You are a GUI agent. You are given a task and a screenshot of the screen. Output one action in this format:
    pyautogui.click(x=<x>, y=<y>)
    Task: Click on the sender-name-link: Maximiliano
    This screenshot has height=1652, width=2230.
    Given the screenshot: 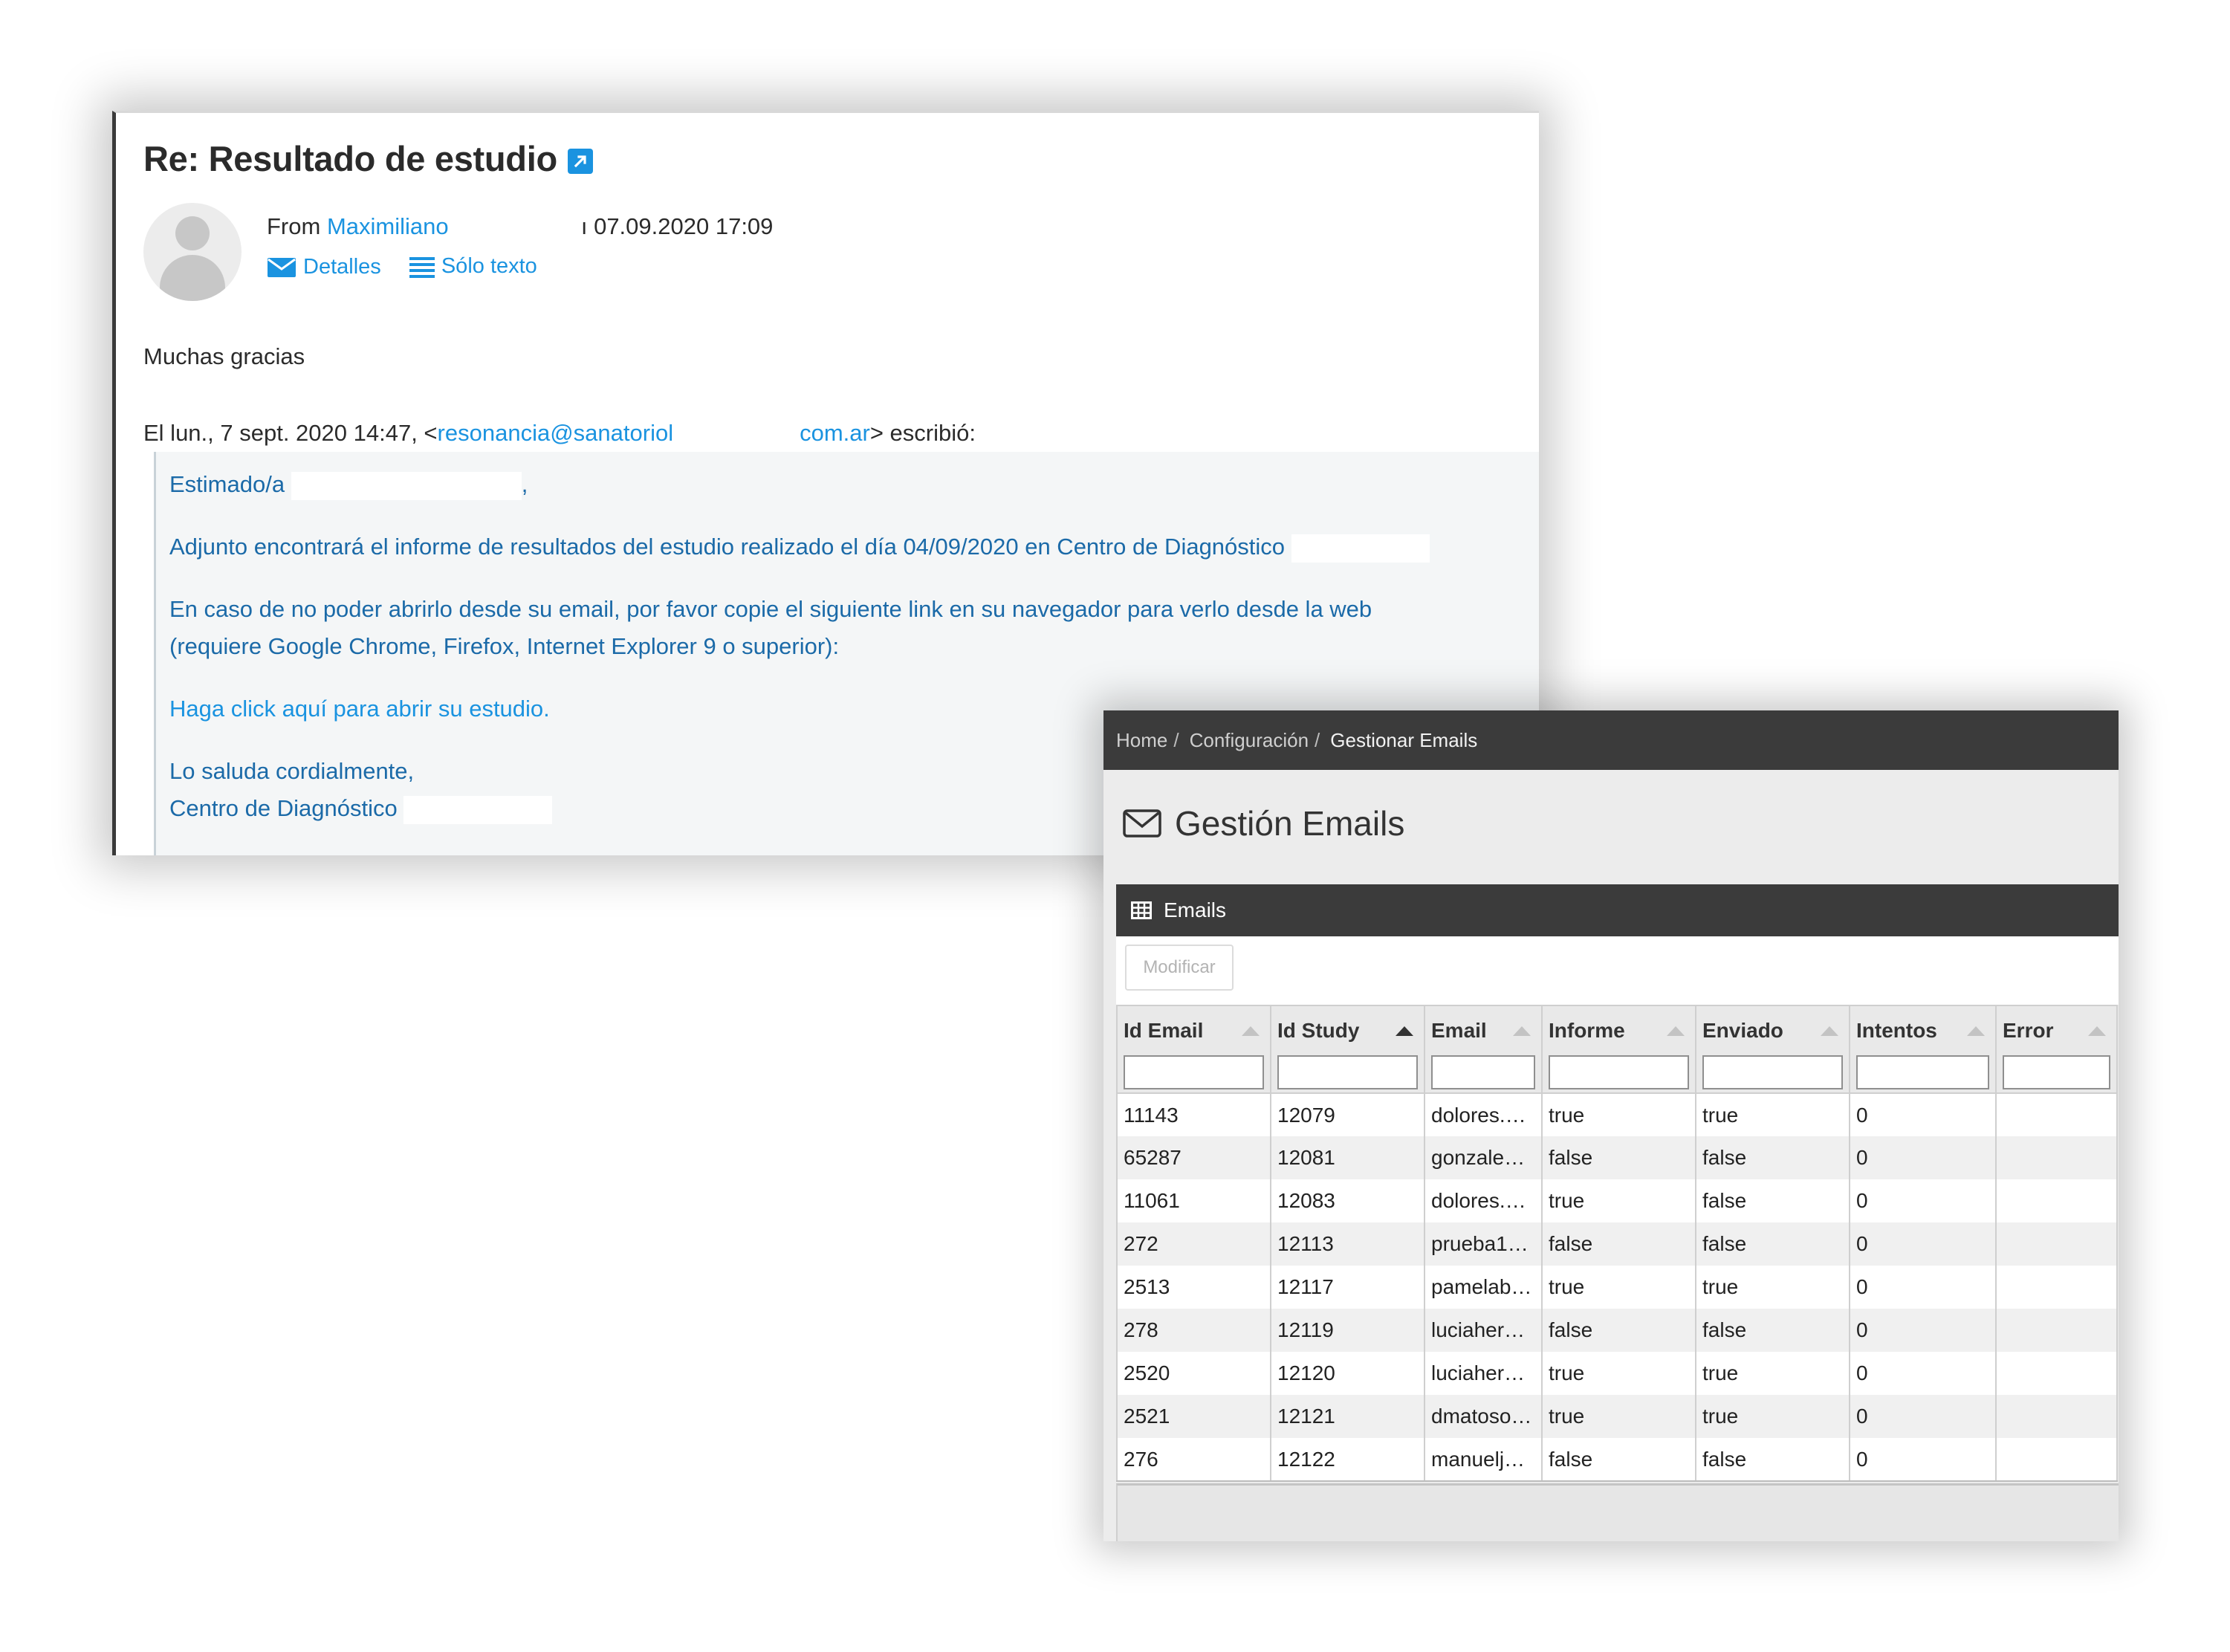 What is the action you would take?
    pyautogui.click(x=388, y=226)
    